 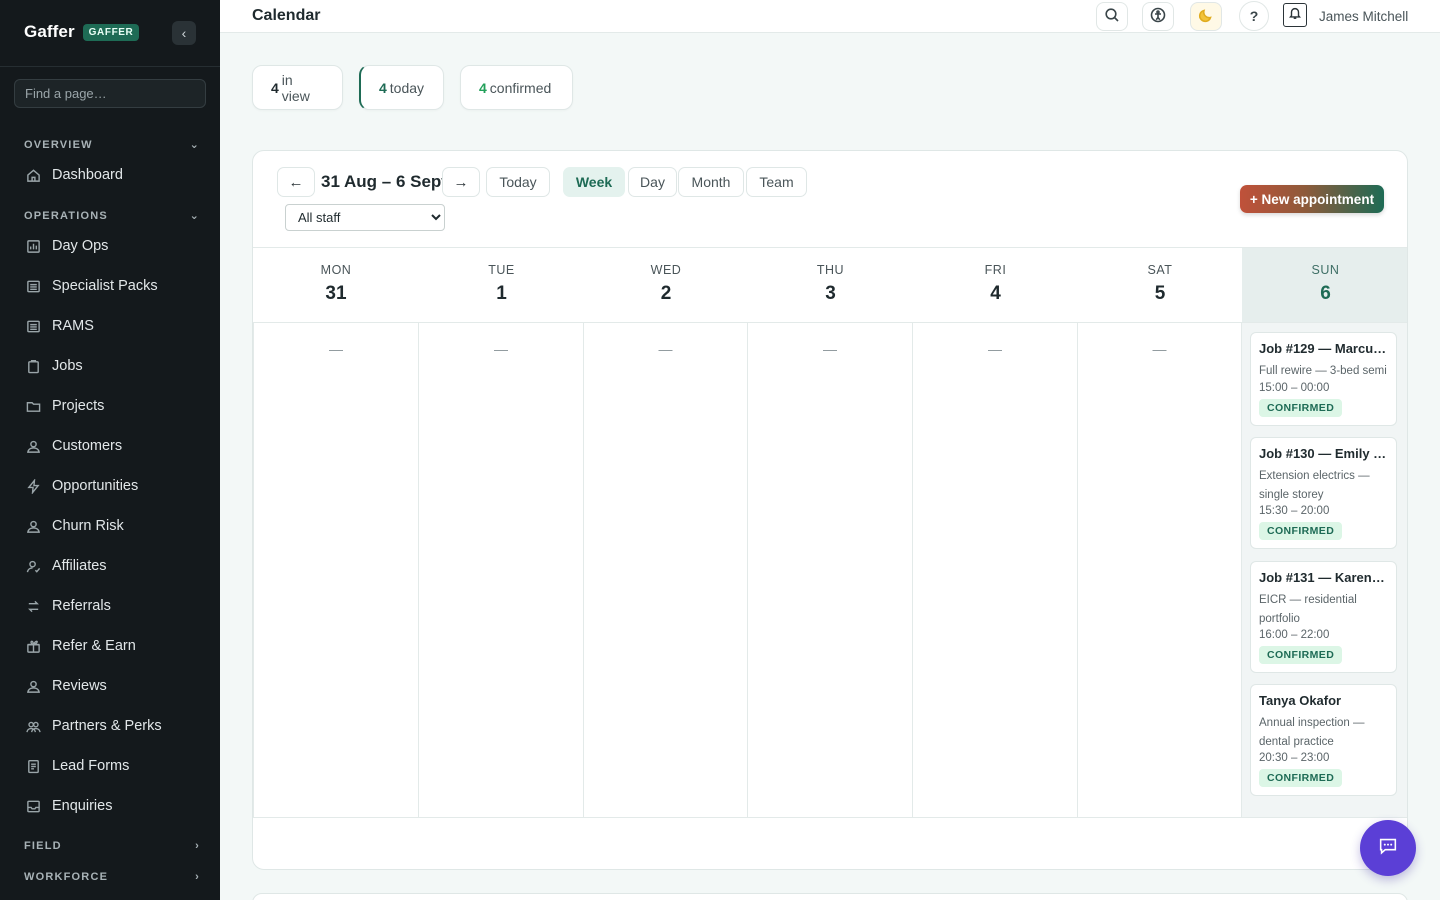 I want to click on chat-icon, so click(x=1388, y=848).